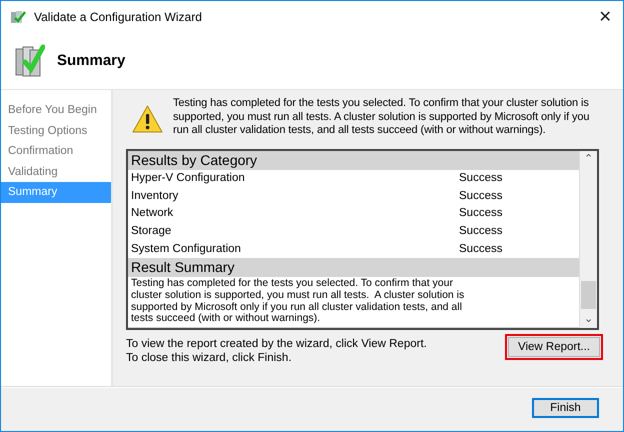 The width and height of the screenshot is (624, 432). Describe the element at coordinates (151, 232) in the screenshot. I see `category-name: Storage` at that location.